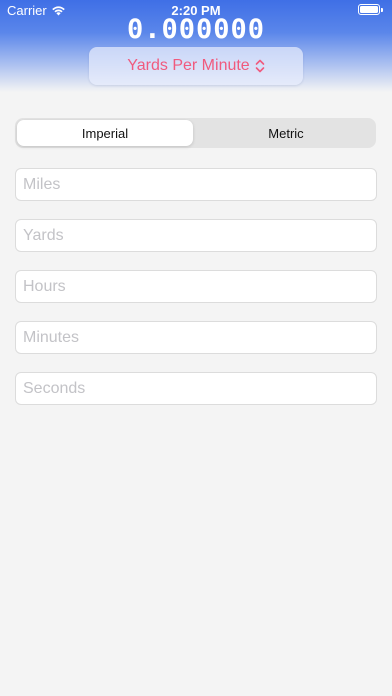 The image size is (392, 696). I want to click on unit-picker-button: Yards Per Minute, so click(196, 66).